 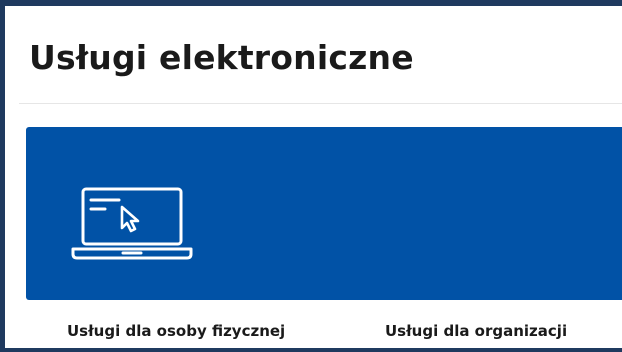 What do you see at coordinates (476, 331) in the screenshot?
I see `link-organization-services: Usługi dla organizacji` at bounding box center [476, 331].